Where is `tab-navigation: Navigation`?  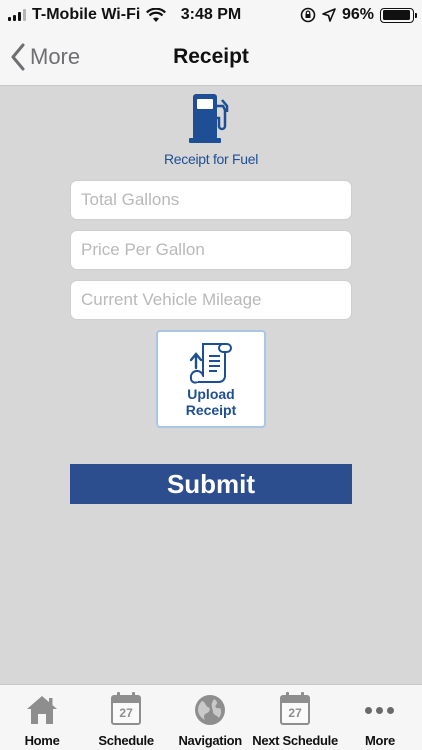
tab-navigation: Navigation is located at coordinates (210, 717).